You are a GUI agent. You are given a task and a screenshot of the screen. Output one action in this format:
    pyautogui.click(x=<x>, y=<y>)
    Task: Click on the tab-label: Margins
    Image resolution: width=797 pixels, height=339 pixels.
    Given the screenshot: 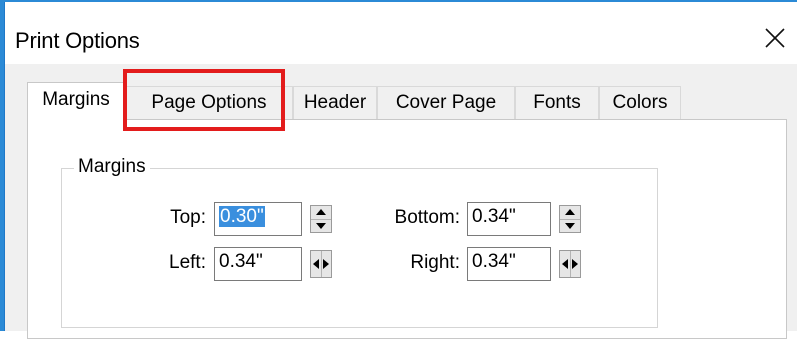 What is the action you would take?
    pyautogui.click(x=76, y=99)
    